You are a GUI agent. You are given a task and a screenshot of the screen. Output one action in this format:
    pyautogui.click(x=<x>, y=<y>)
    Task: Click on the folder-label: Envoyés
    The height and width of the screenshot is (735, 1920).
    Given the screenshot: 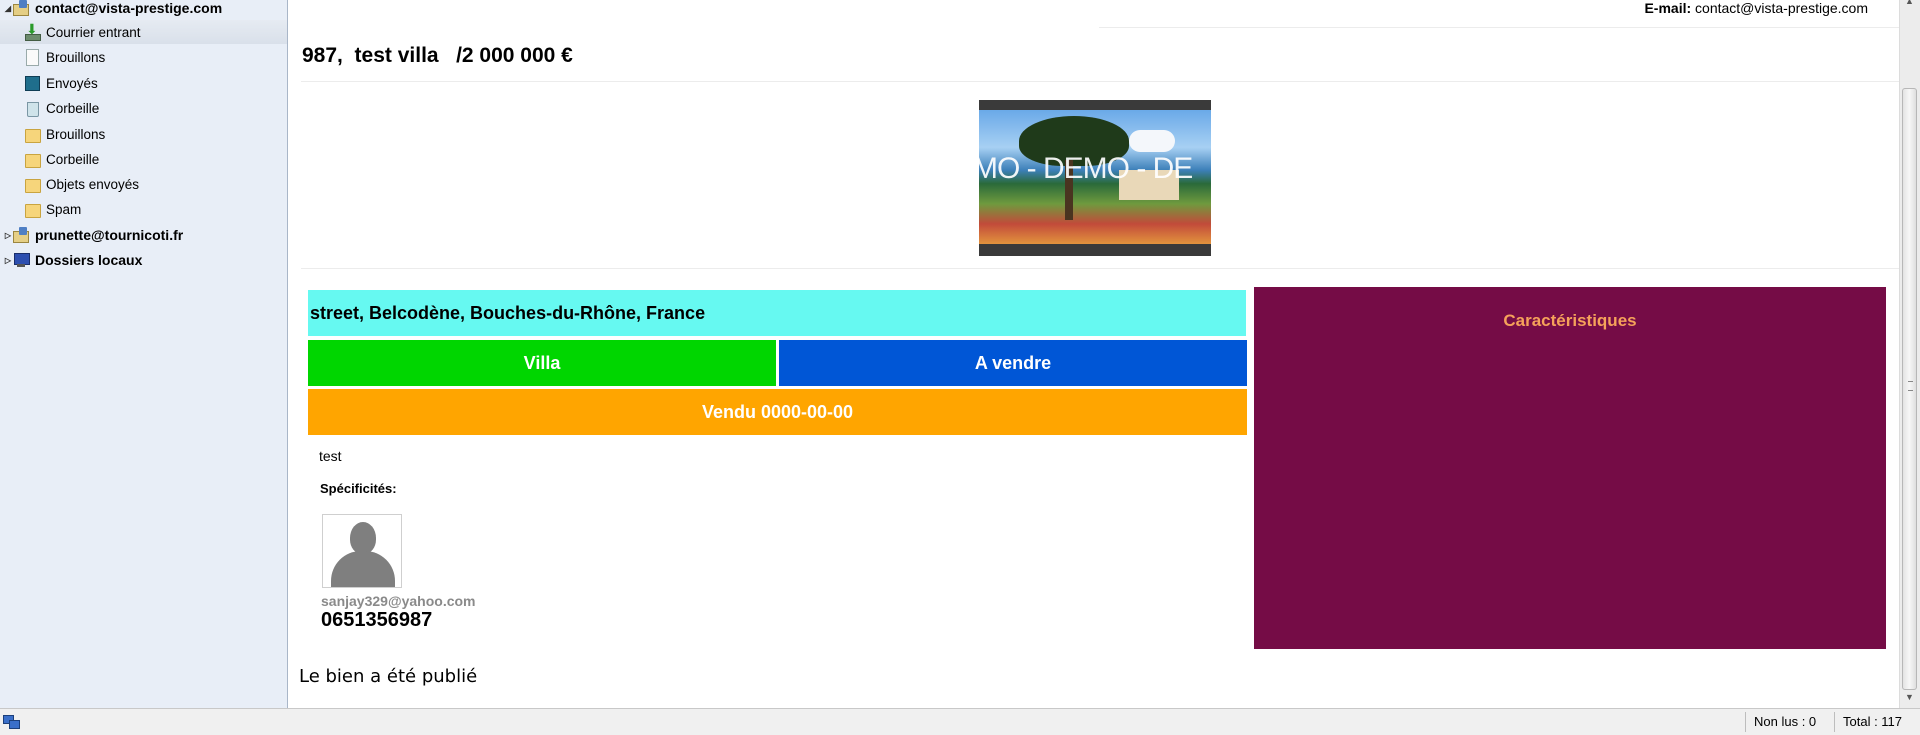 What is the action you would take?
    pyautogui.click(x=72, y=83)
    